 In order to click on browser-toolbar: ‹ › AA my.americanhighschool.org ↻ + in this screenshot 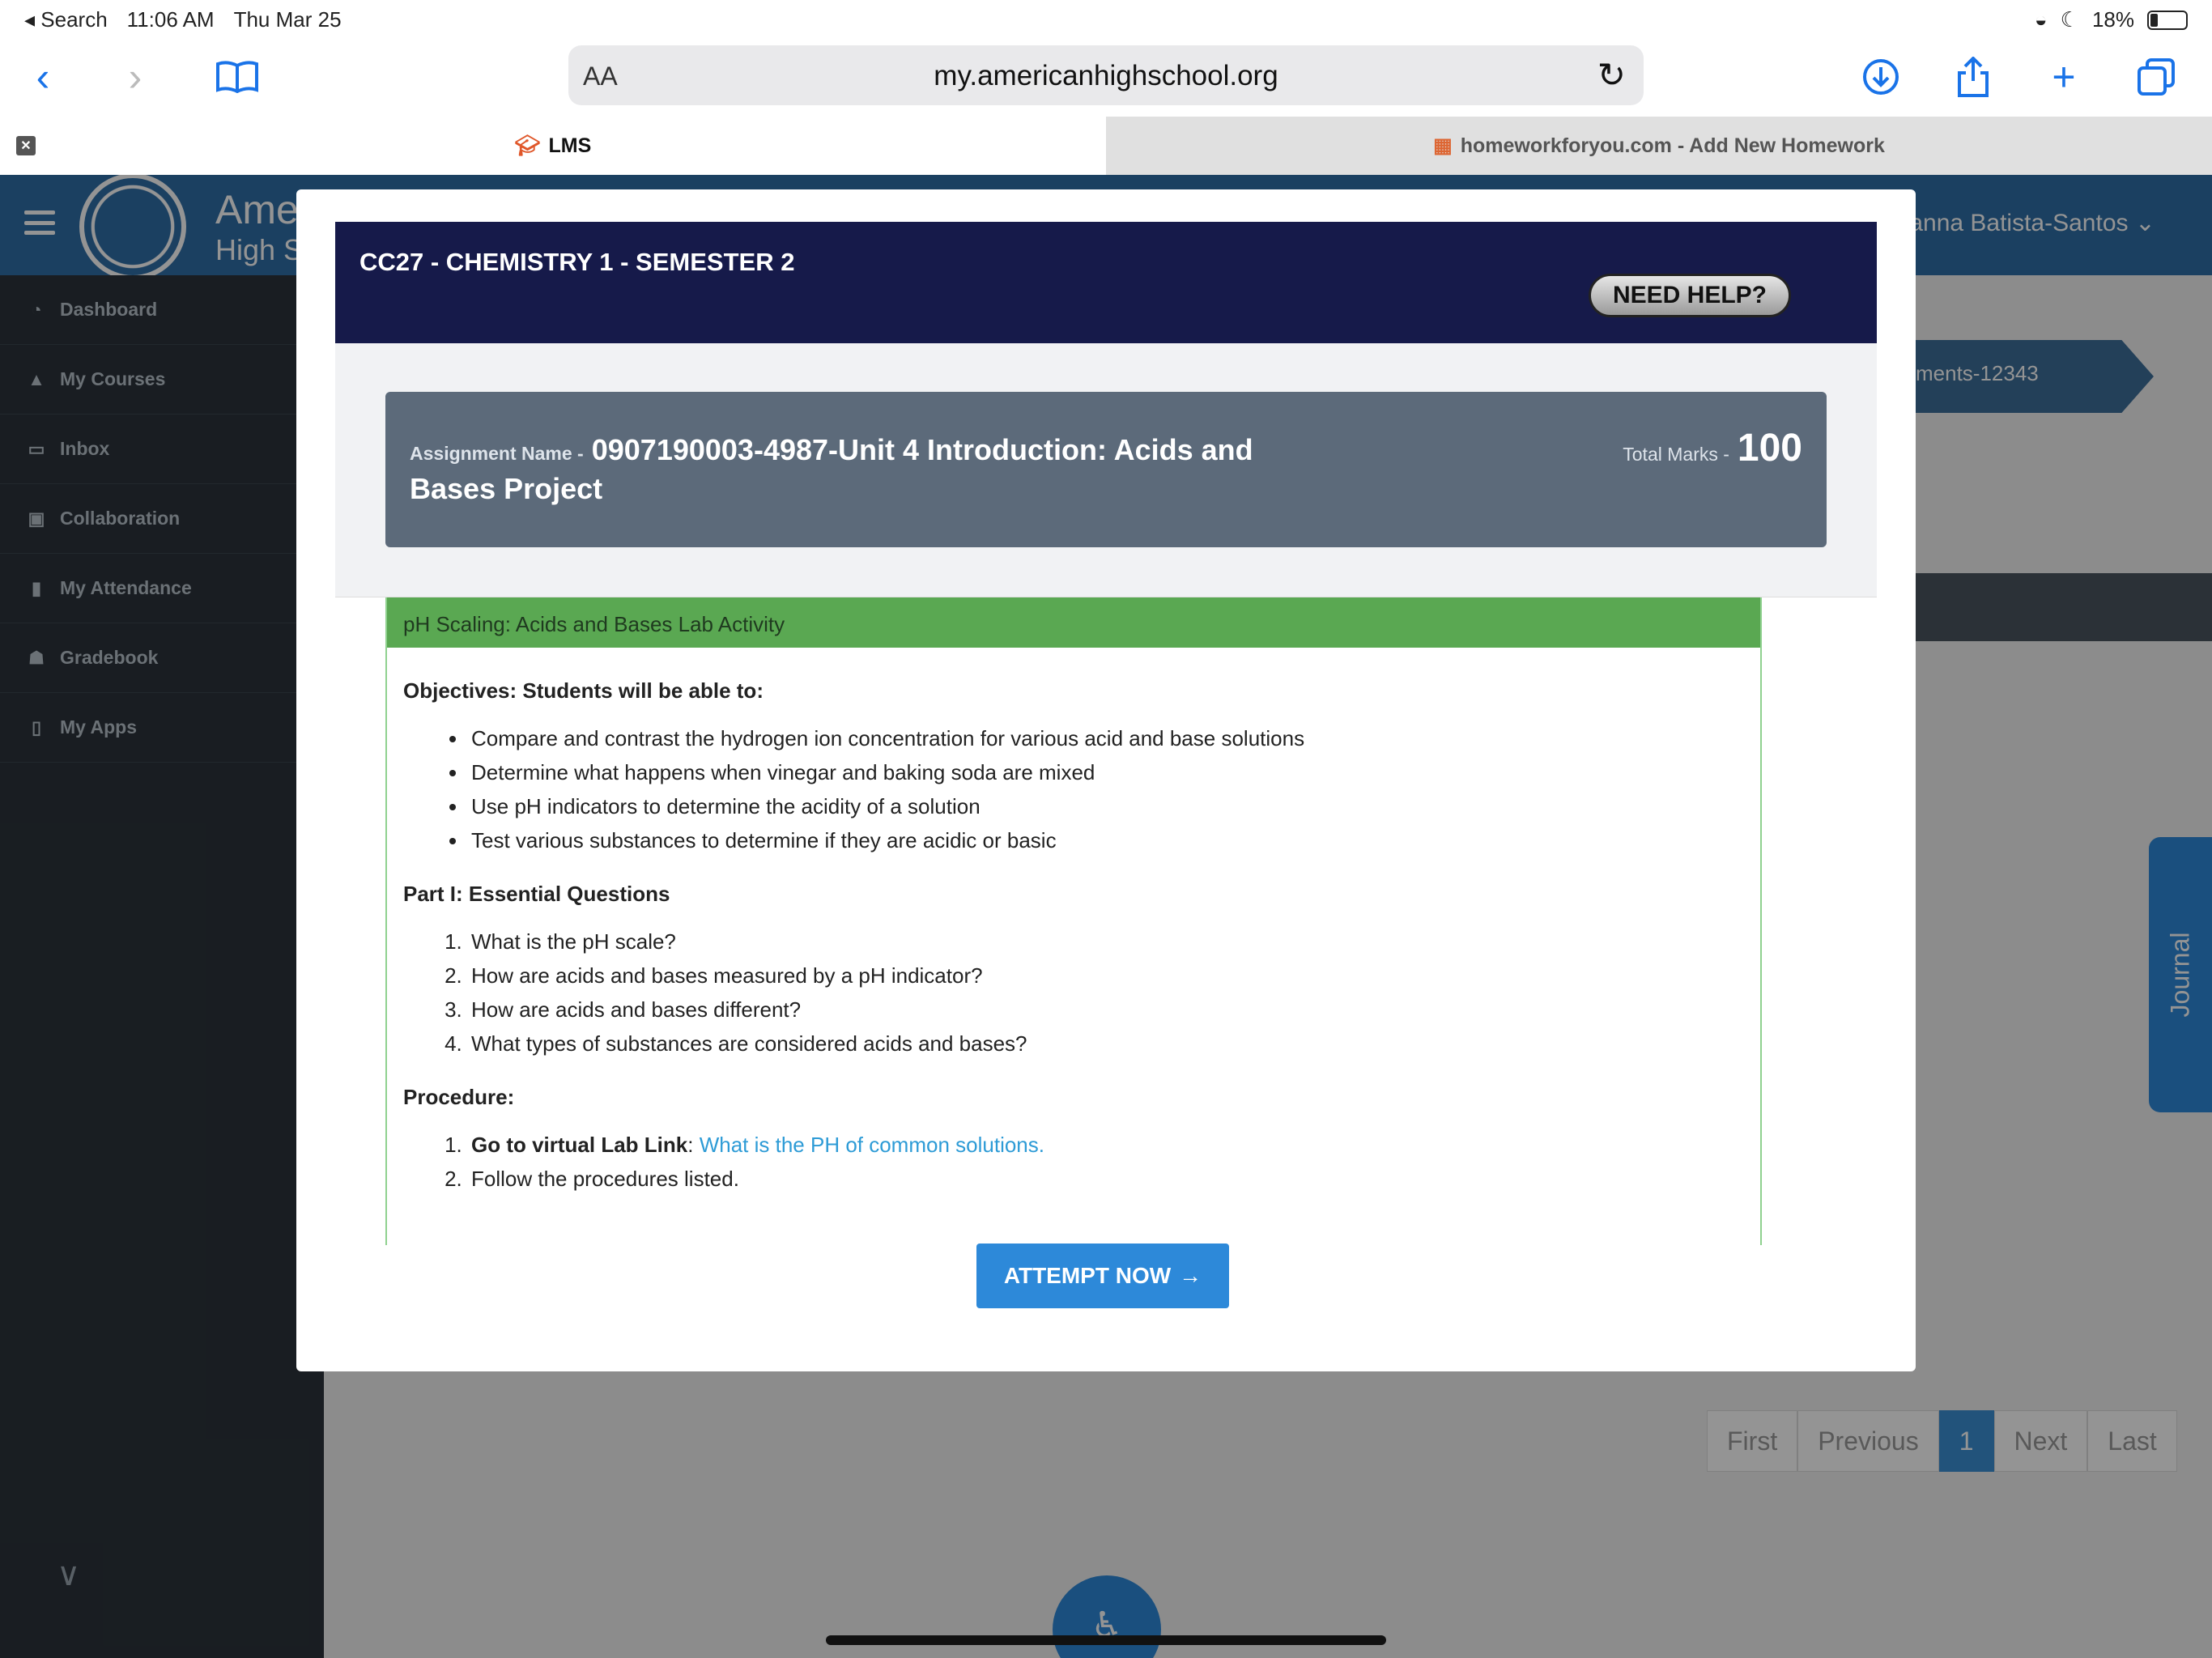, I will do `click(1106, 78)`.